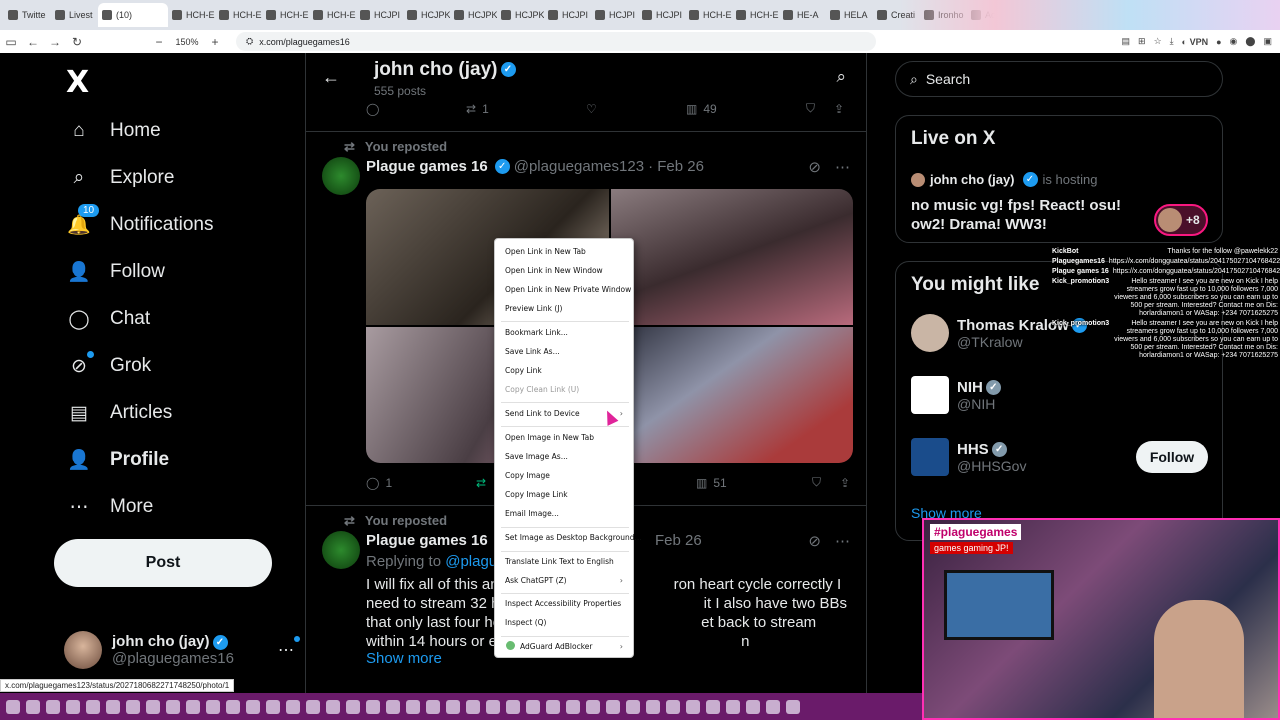  What do you see at coordinates (182, 650) in the screenshot?
I see `account-switcher: john cho (jay) ✓ @plaguegames16 ⋯` at bounding box center [182, 650].